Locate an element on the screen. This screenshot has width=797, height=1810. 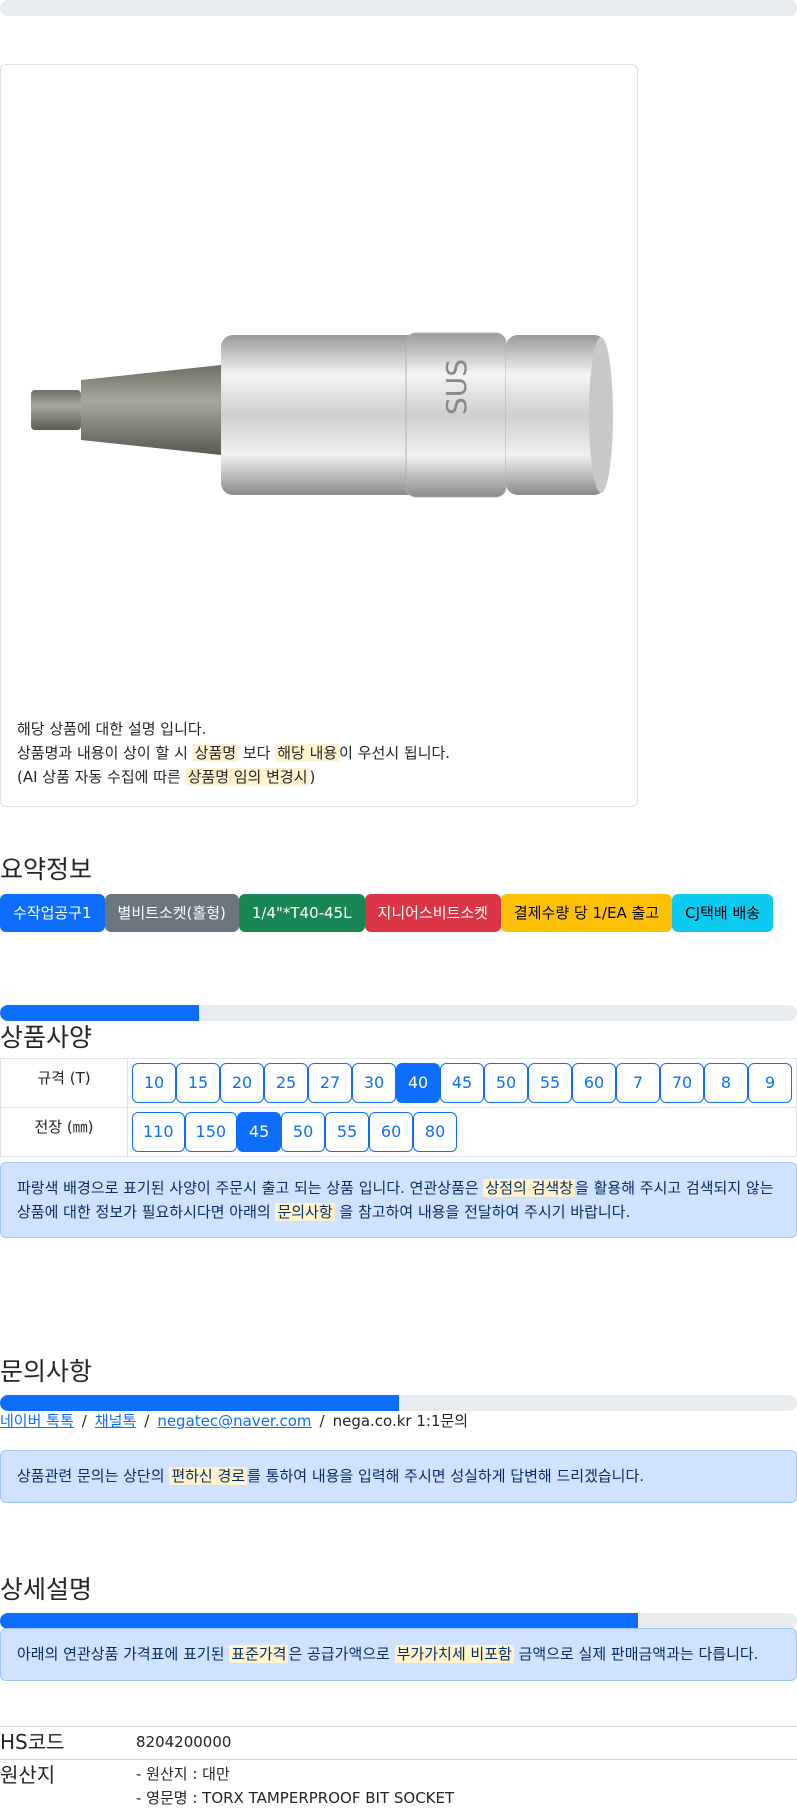
spec-option-button: 25 is located at coordinates (286, 1083).